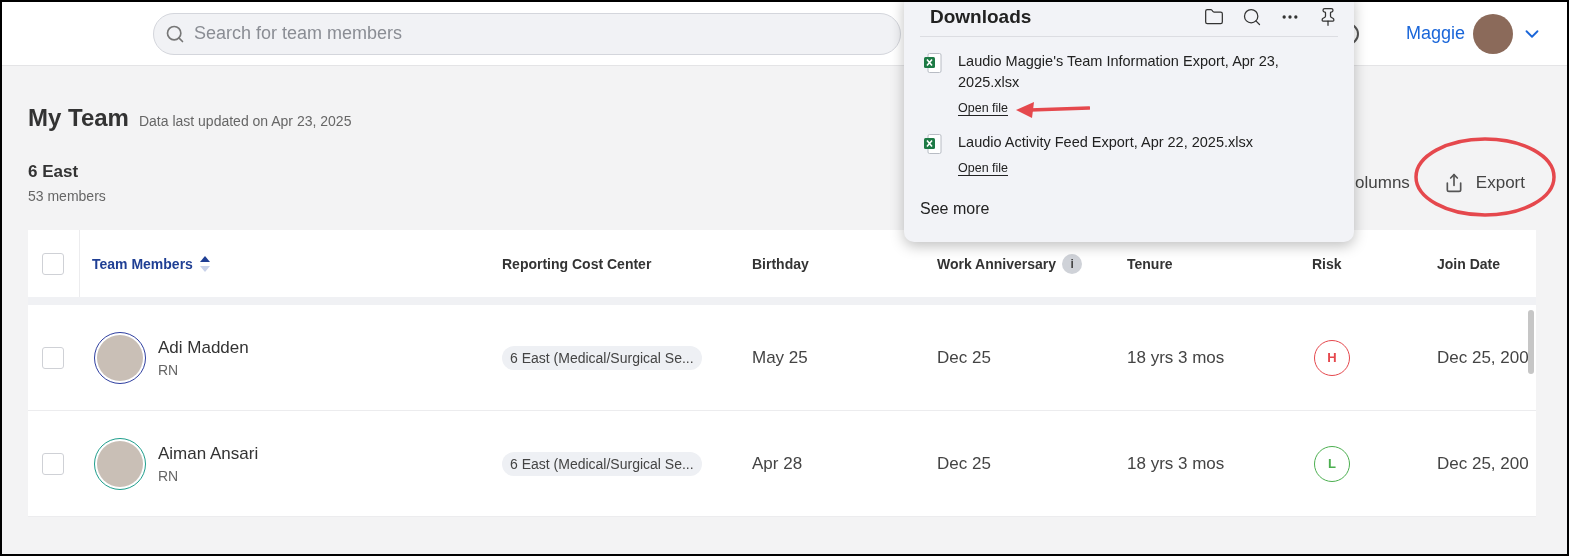 The height and width of the screenshot is (556, 1569). I want to click on column-header: Reporting Cost Center, so click(615, 263).